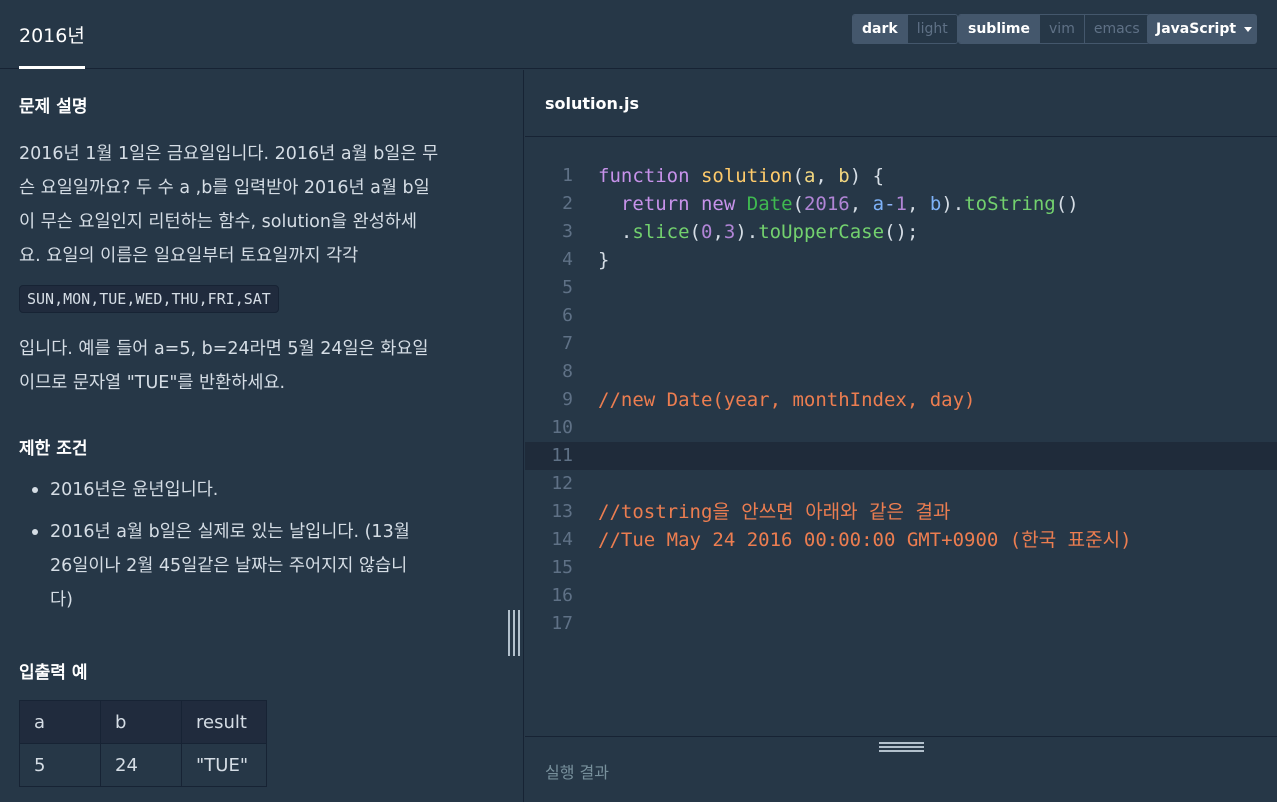 This screenshot has height=802, width=1277. I want to click on table-header-cell: result, so click(224, 722).